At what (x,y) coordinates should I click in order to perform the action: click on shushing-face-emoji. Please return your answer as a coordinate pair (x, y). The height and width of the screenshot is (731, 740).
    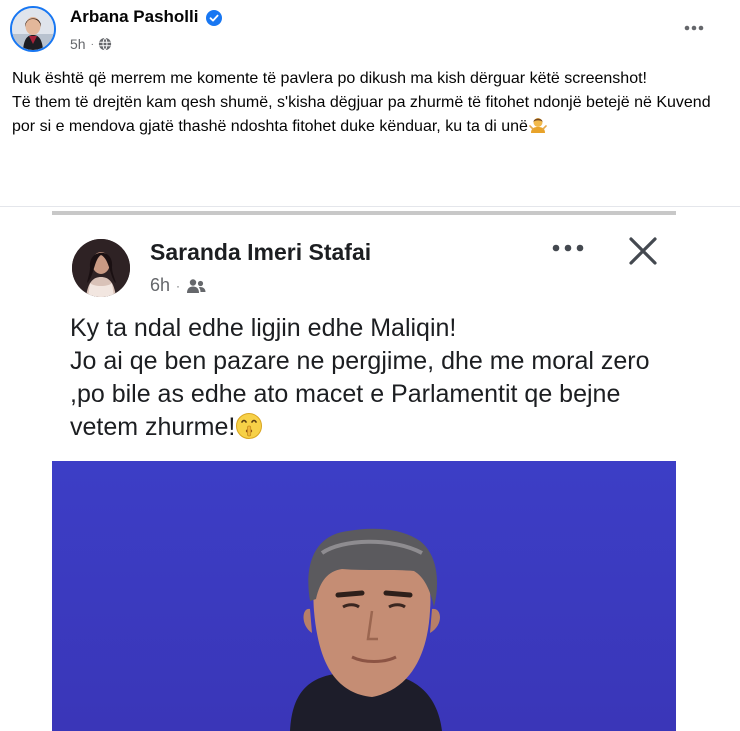
    Looking at the image, I should click on (249, 426).